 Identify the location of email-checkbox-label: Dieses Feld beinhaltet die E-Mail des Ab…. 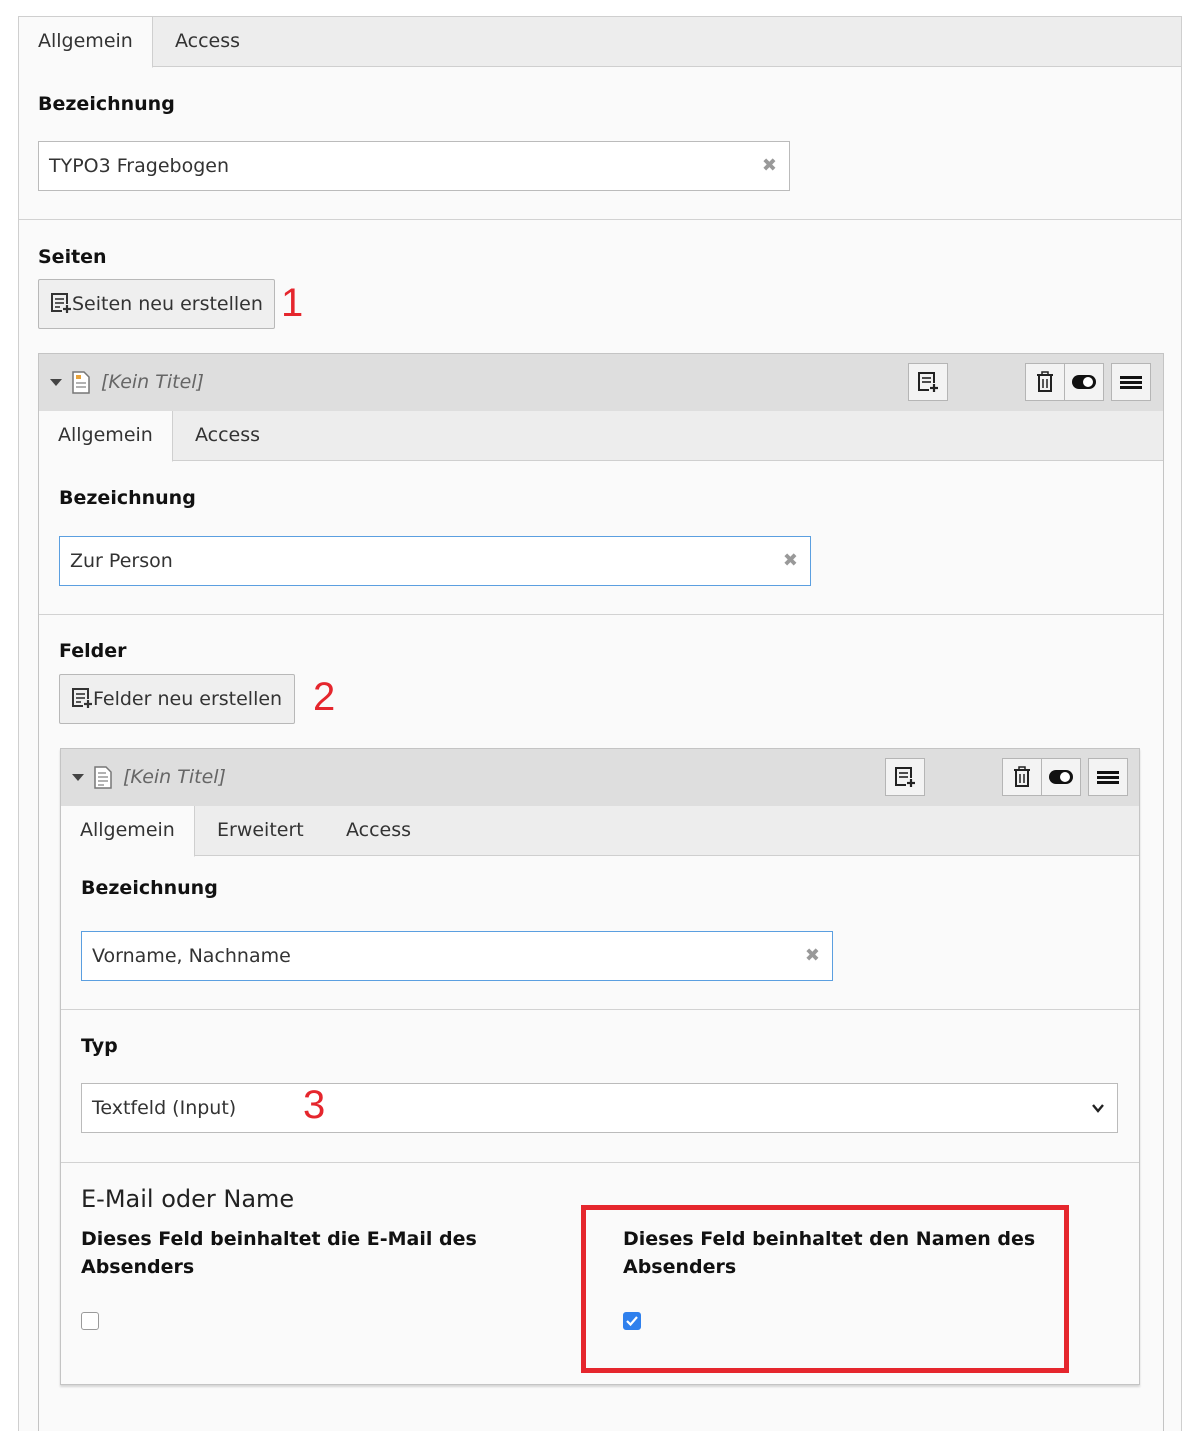
(279, 1253).